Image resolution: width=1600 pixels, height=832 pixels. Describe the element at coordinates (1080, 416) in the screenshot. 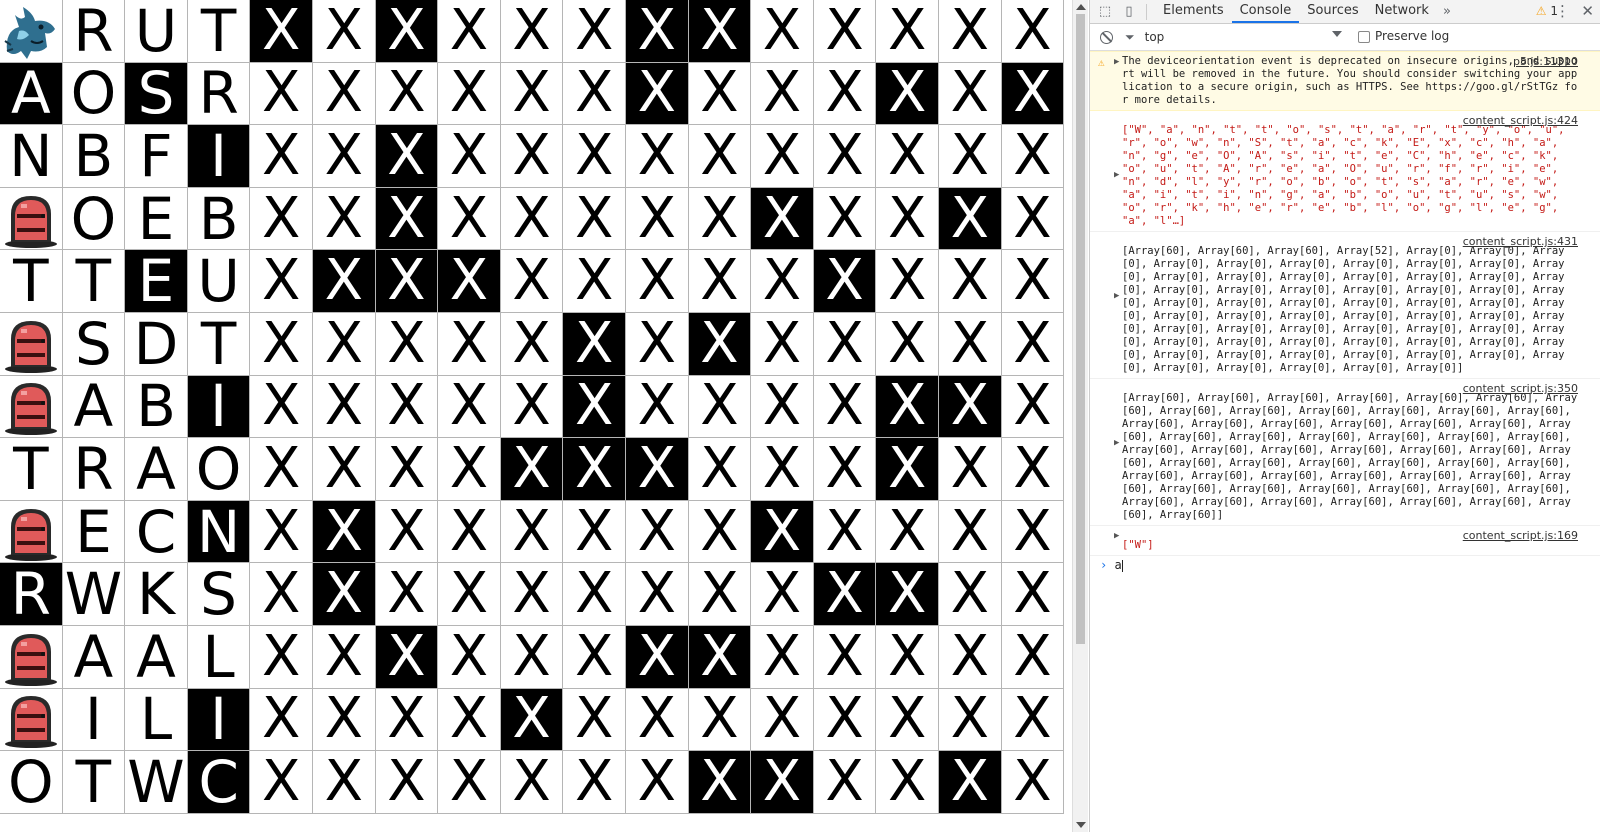

I see `page-scrollbar` at that location.